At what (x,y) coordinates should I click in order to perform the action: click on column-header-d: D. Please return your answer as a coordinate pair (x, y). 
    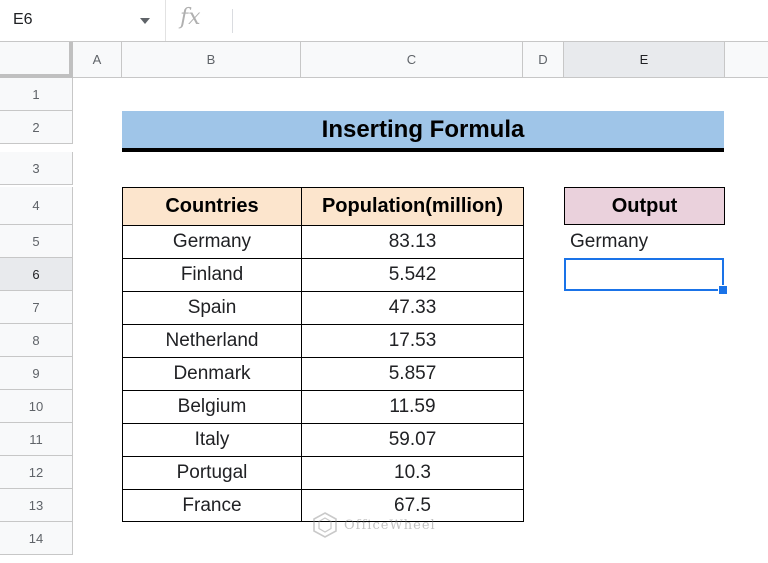
    Looking at the image, I should click on (543, 60).